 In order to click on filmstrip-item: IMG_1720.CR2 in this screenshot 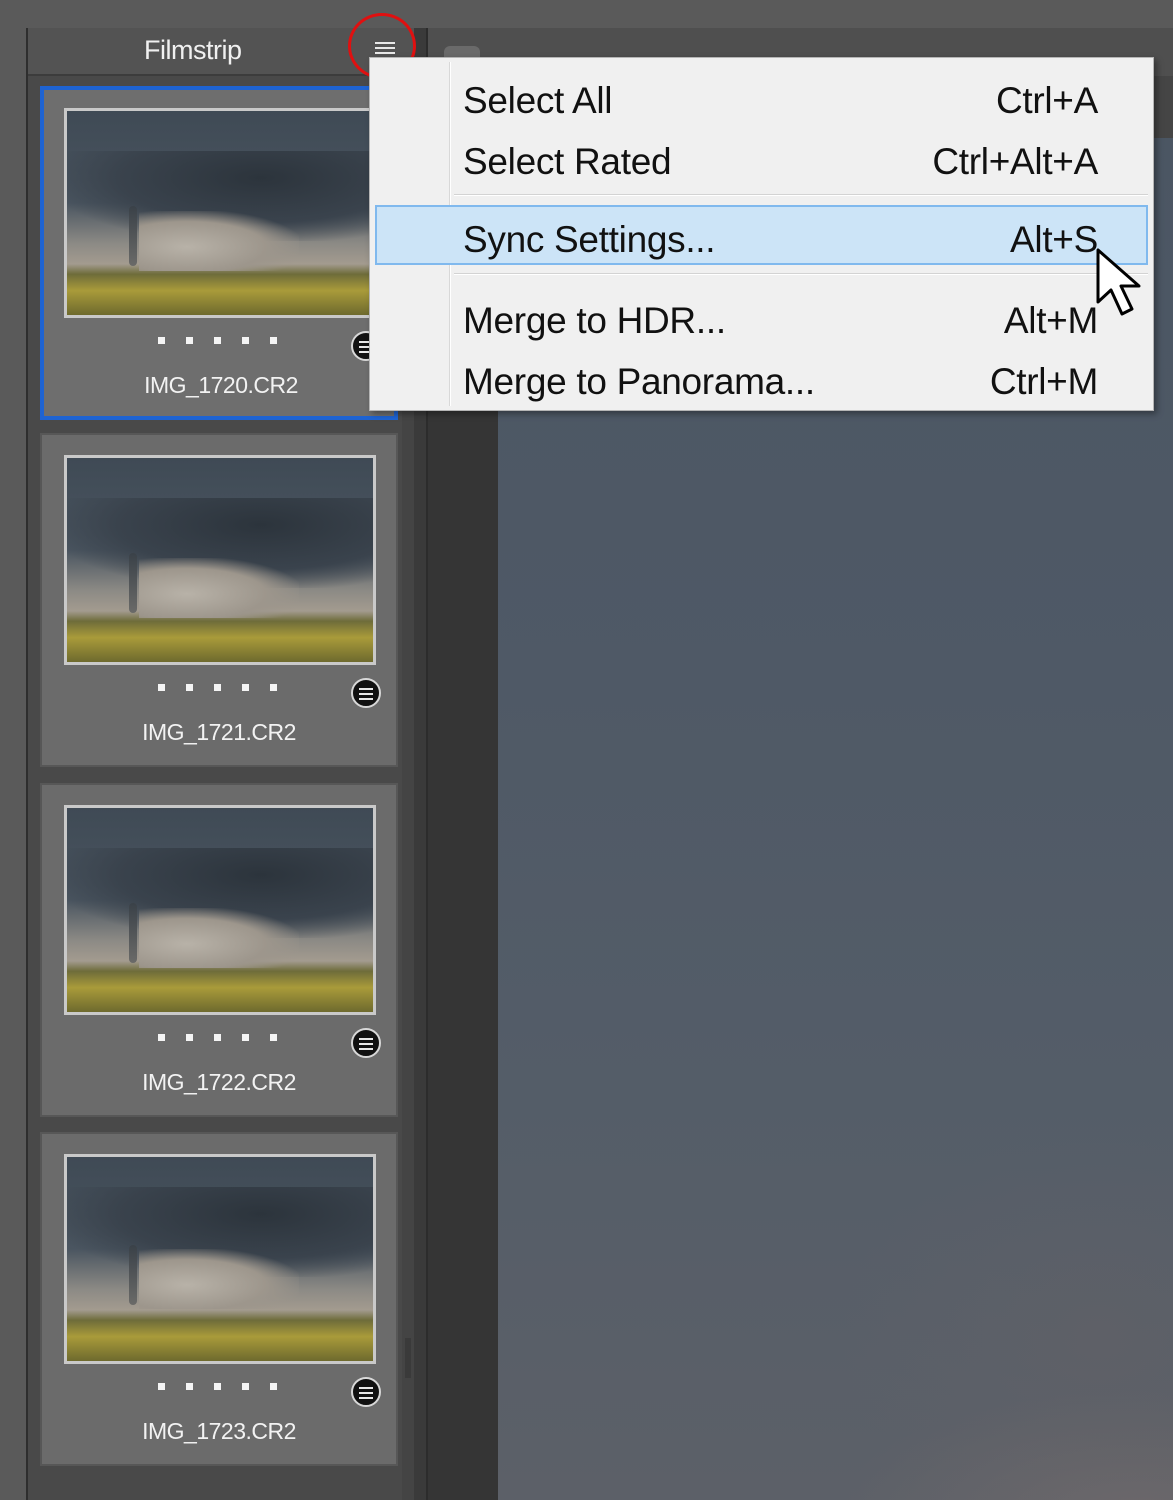, I will do `click(219, 253)`.